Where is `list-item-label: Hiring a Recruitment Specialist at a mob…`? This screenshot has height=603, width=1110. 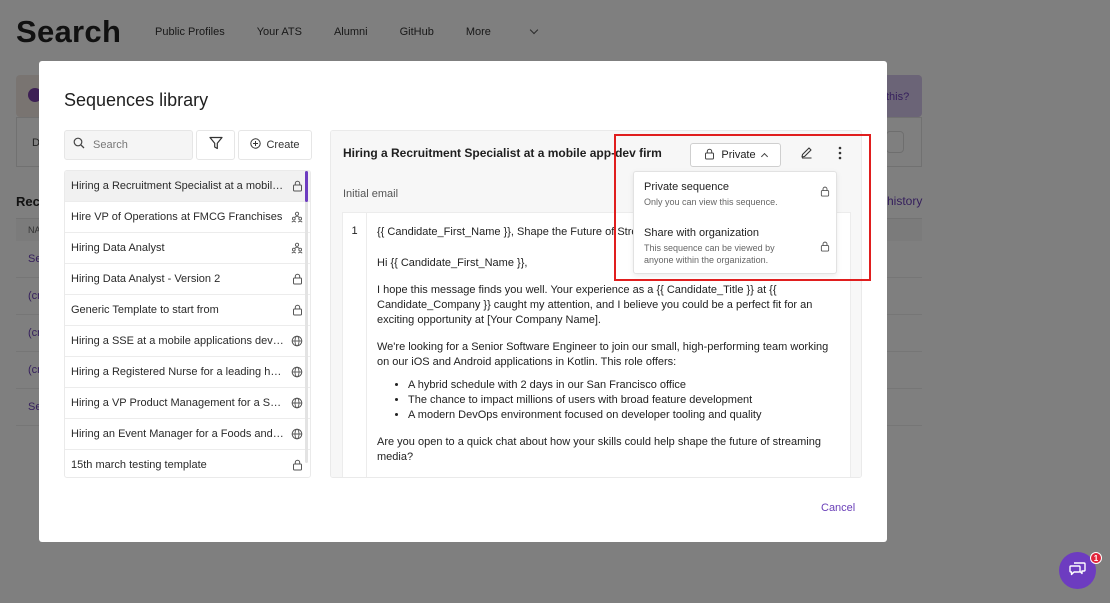
list-item-label: Hiring a Recruitment Specialist at a mob… is located at coordinates (177, 186).